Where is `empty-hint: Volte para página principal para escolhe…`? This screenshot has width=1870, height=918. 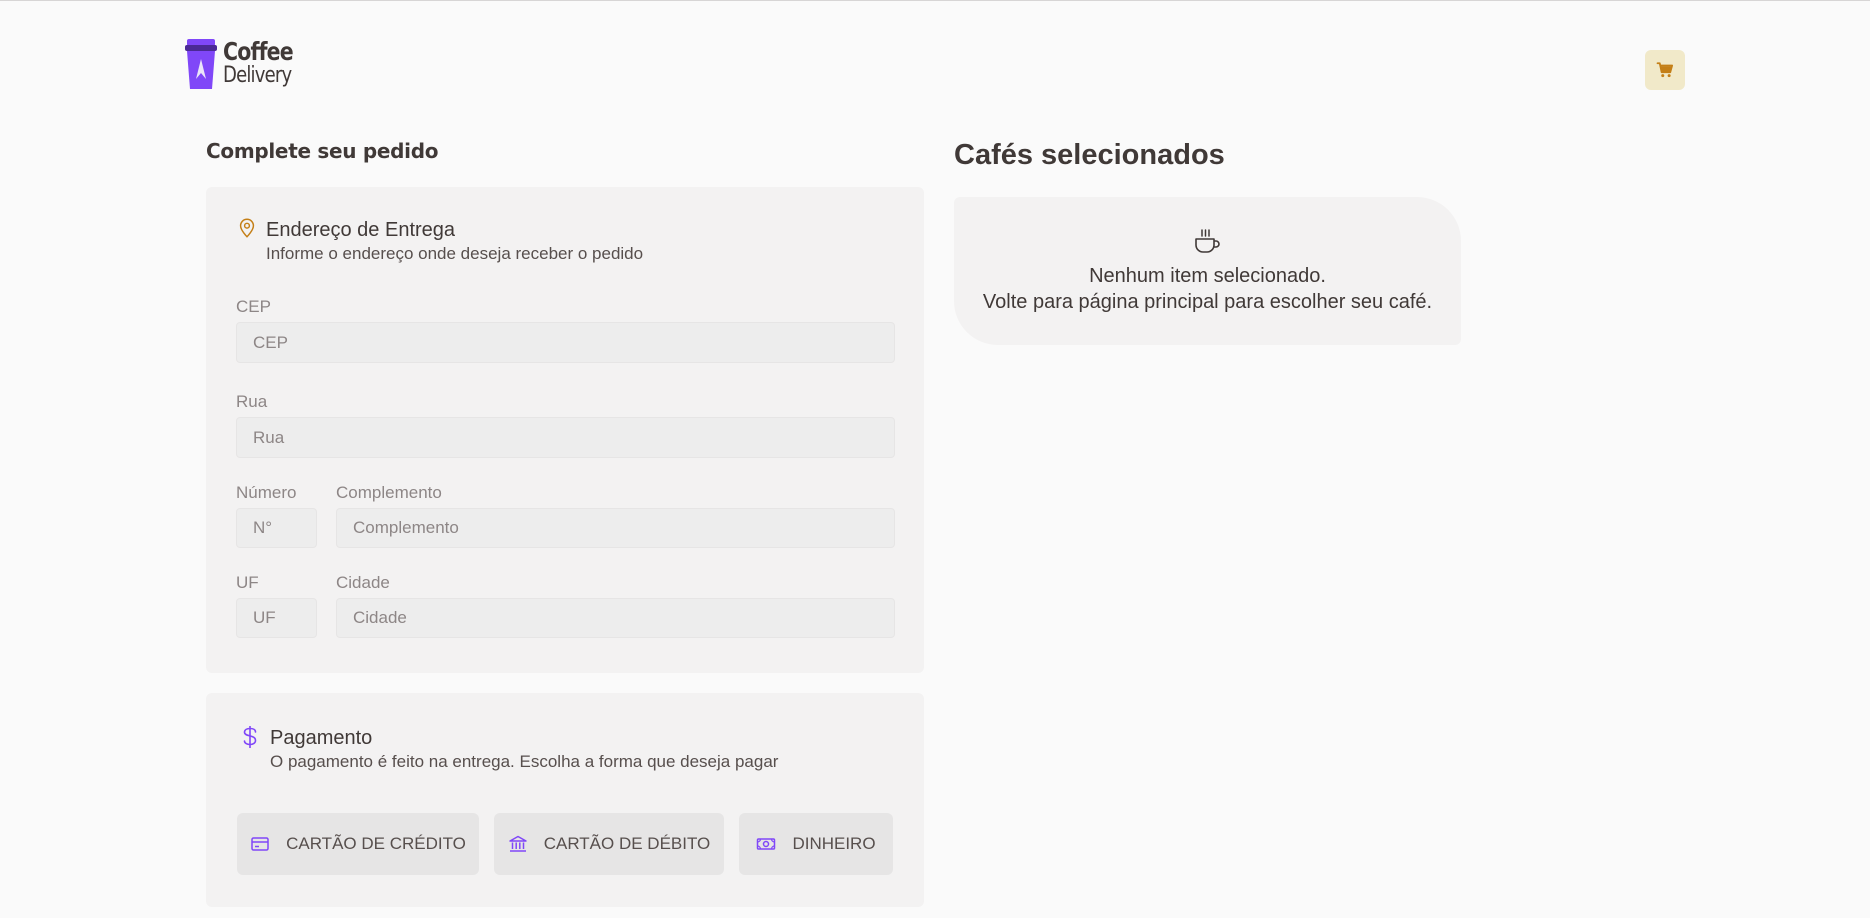
empty-hint: Volte para página principal para escolhe… is located at coordinates (1207, 302).